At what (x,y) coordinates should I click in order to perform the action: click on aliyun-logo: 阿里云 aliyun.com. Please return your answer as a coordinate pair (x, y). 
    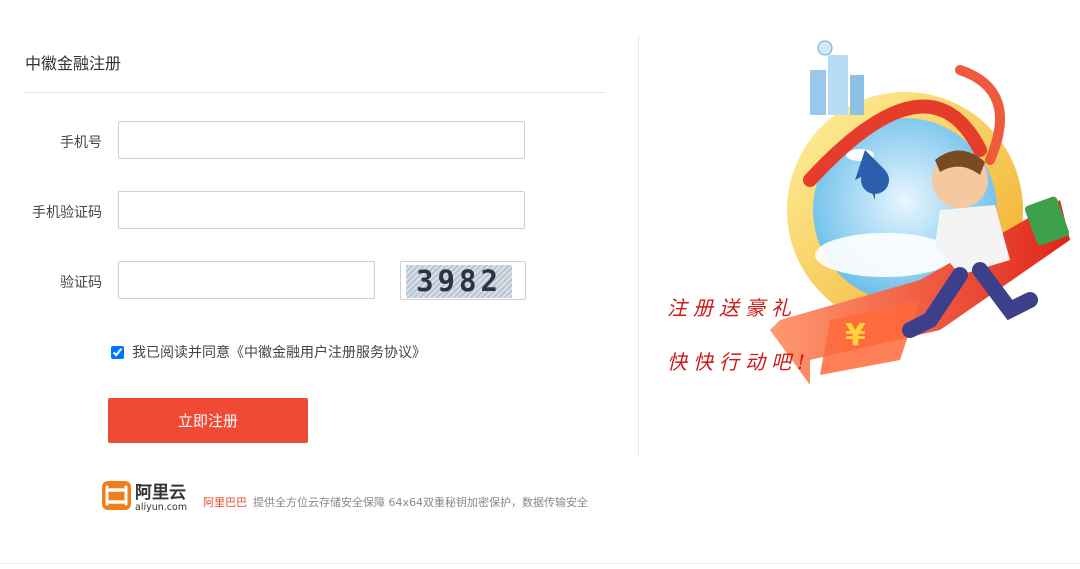
    Looking at the image, I should click on (144, 497).